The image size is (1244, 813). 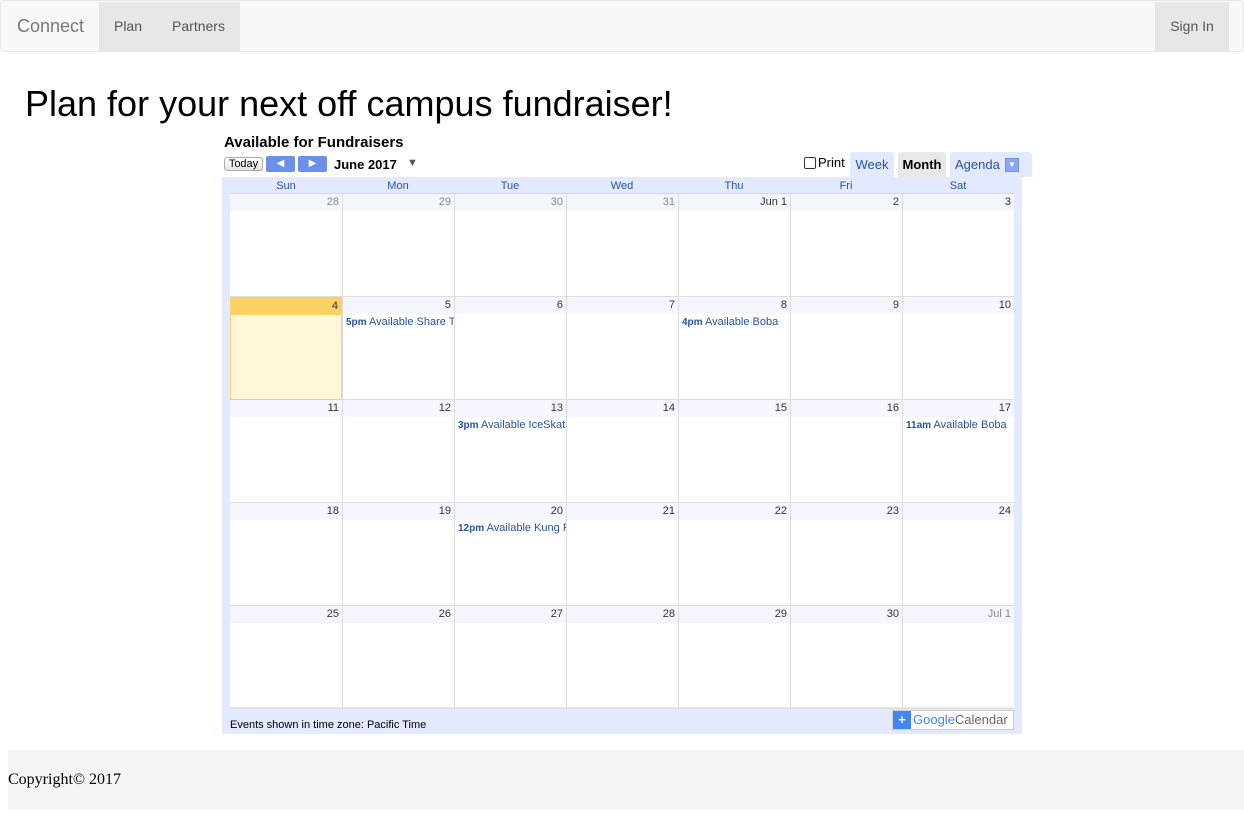 What do you see at coordinates (622, 245) in the screenshot?
I see `calendar-day: 31` at bounding box center [622, 245].